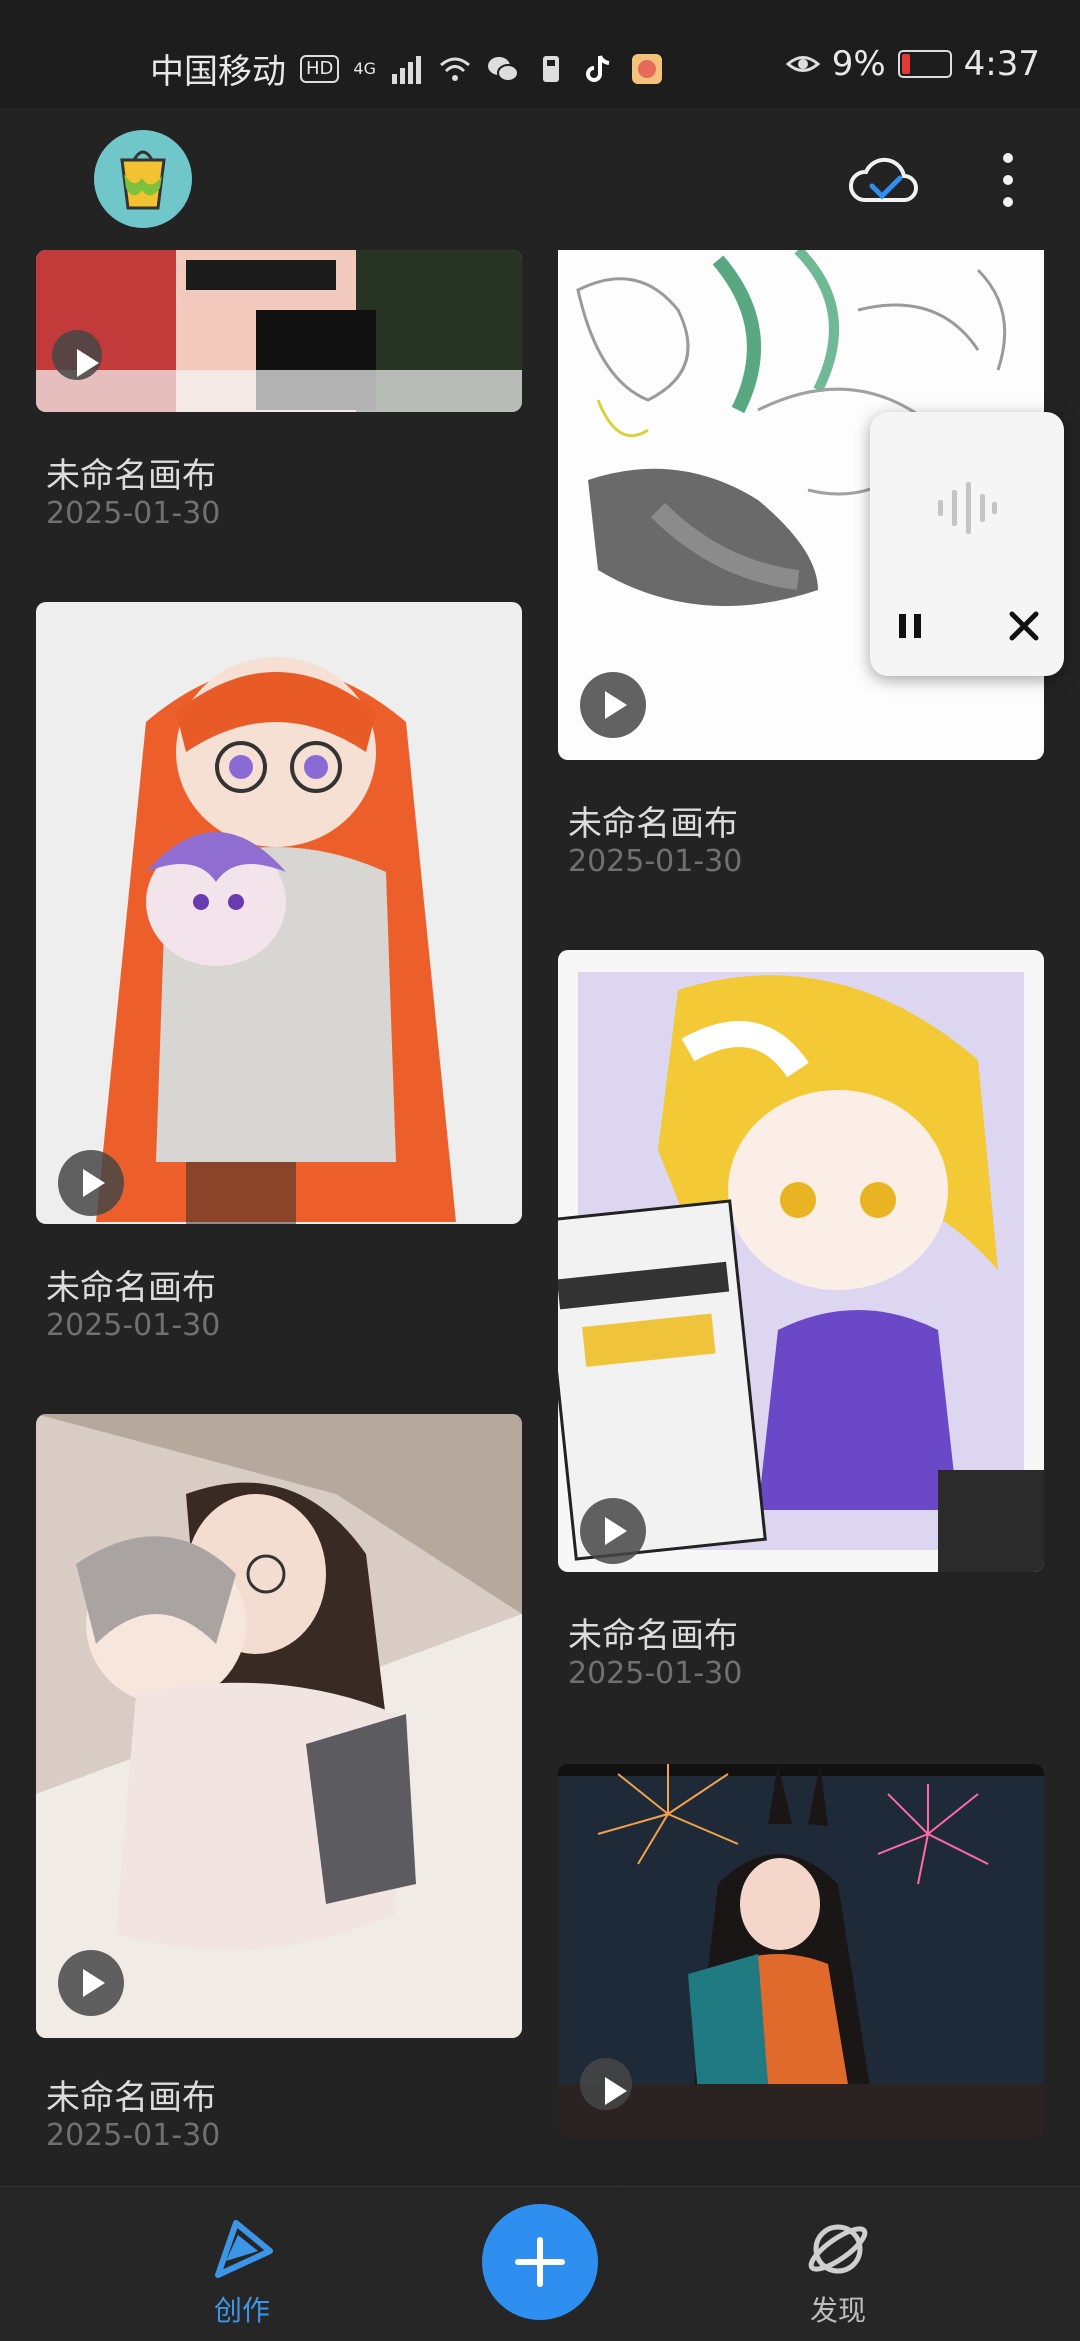 The height and width of the screenshot is (2341, 1080). Describe the element at coordinates (838, 2249) in the screenshot. I see `planet-icon` at that location.